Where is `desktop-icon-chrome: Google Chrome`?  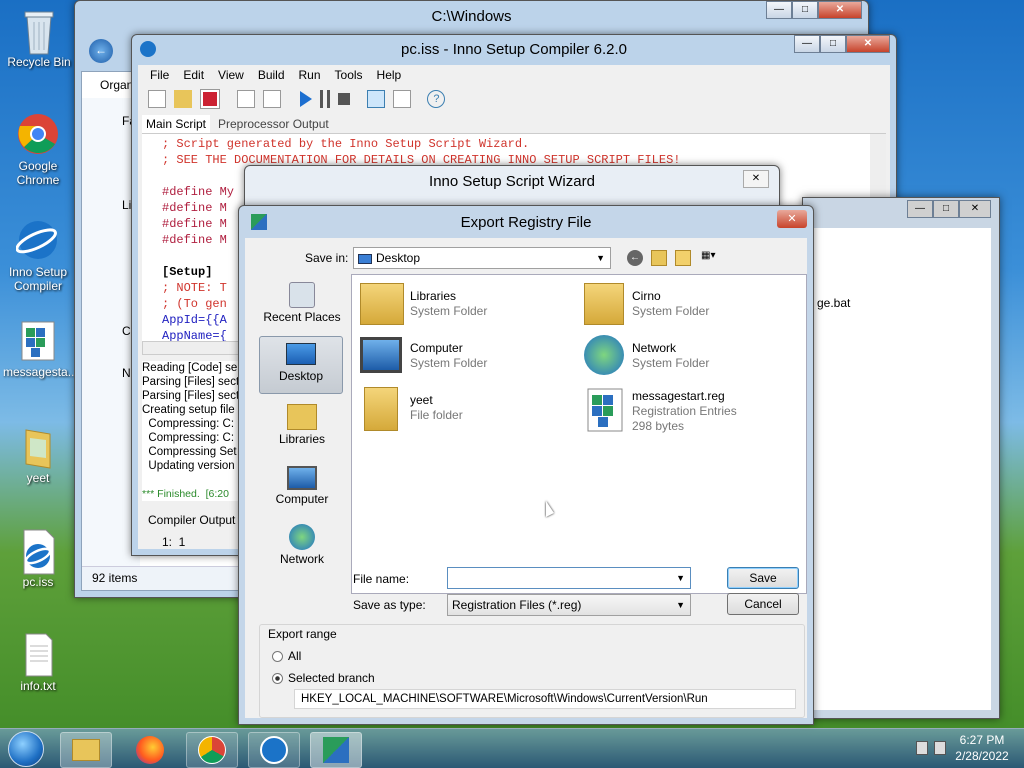
desktop-icon-chrome: Google Chrome is located at coordinates (38, 149).